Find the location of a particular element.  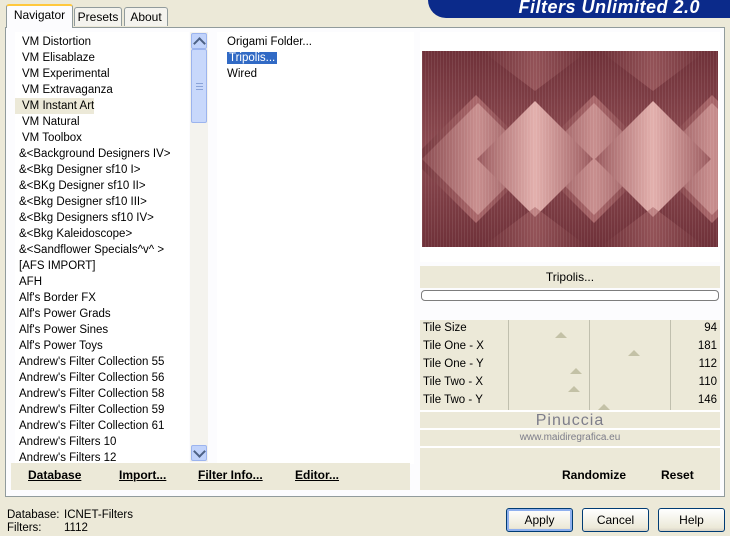

cancel-button: Cancel is located at coordinates (615, 520).